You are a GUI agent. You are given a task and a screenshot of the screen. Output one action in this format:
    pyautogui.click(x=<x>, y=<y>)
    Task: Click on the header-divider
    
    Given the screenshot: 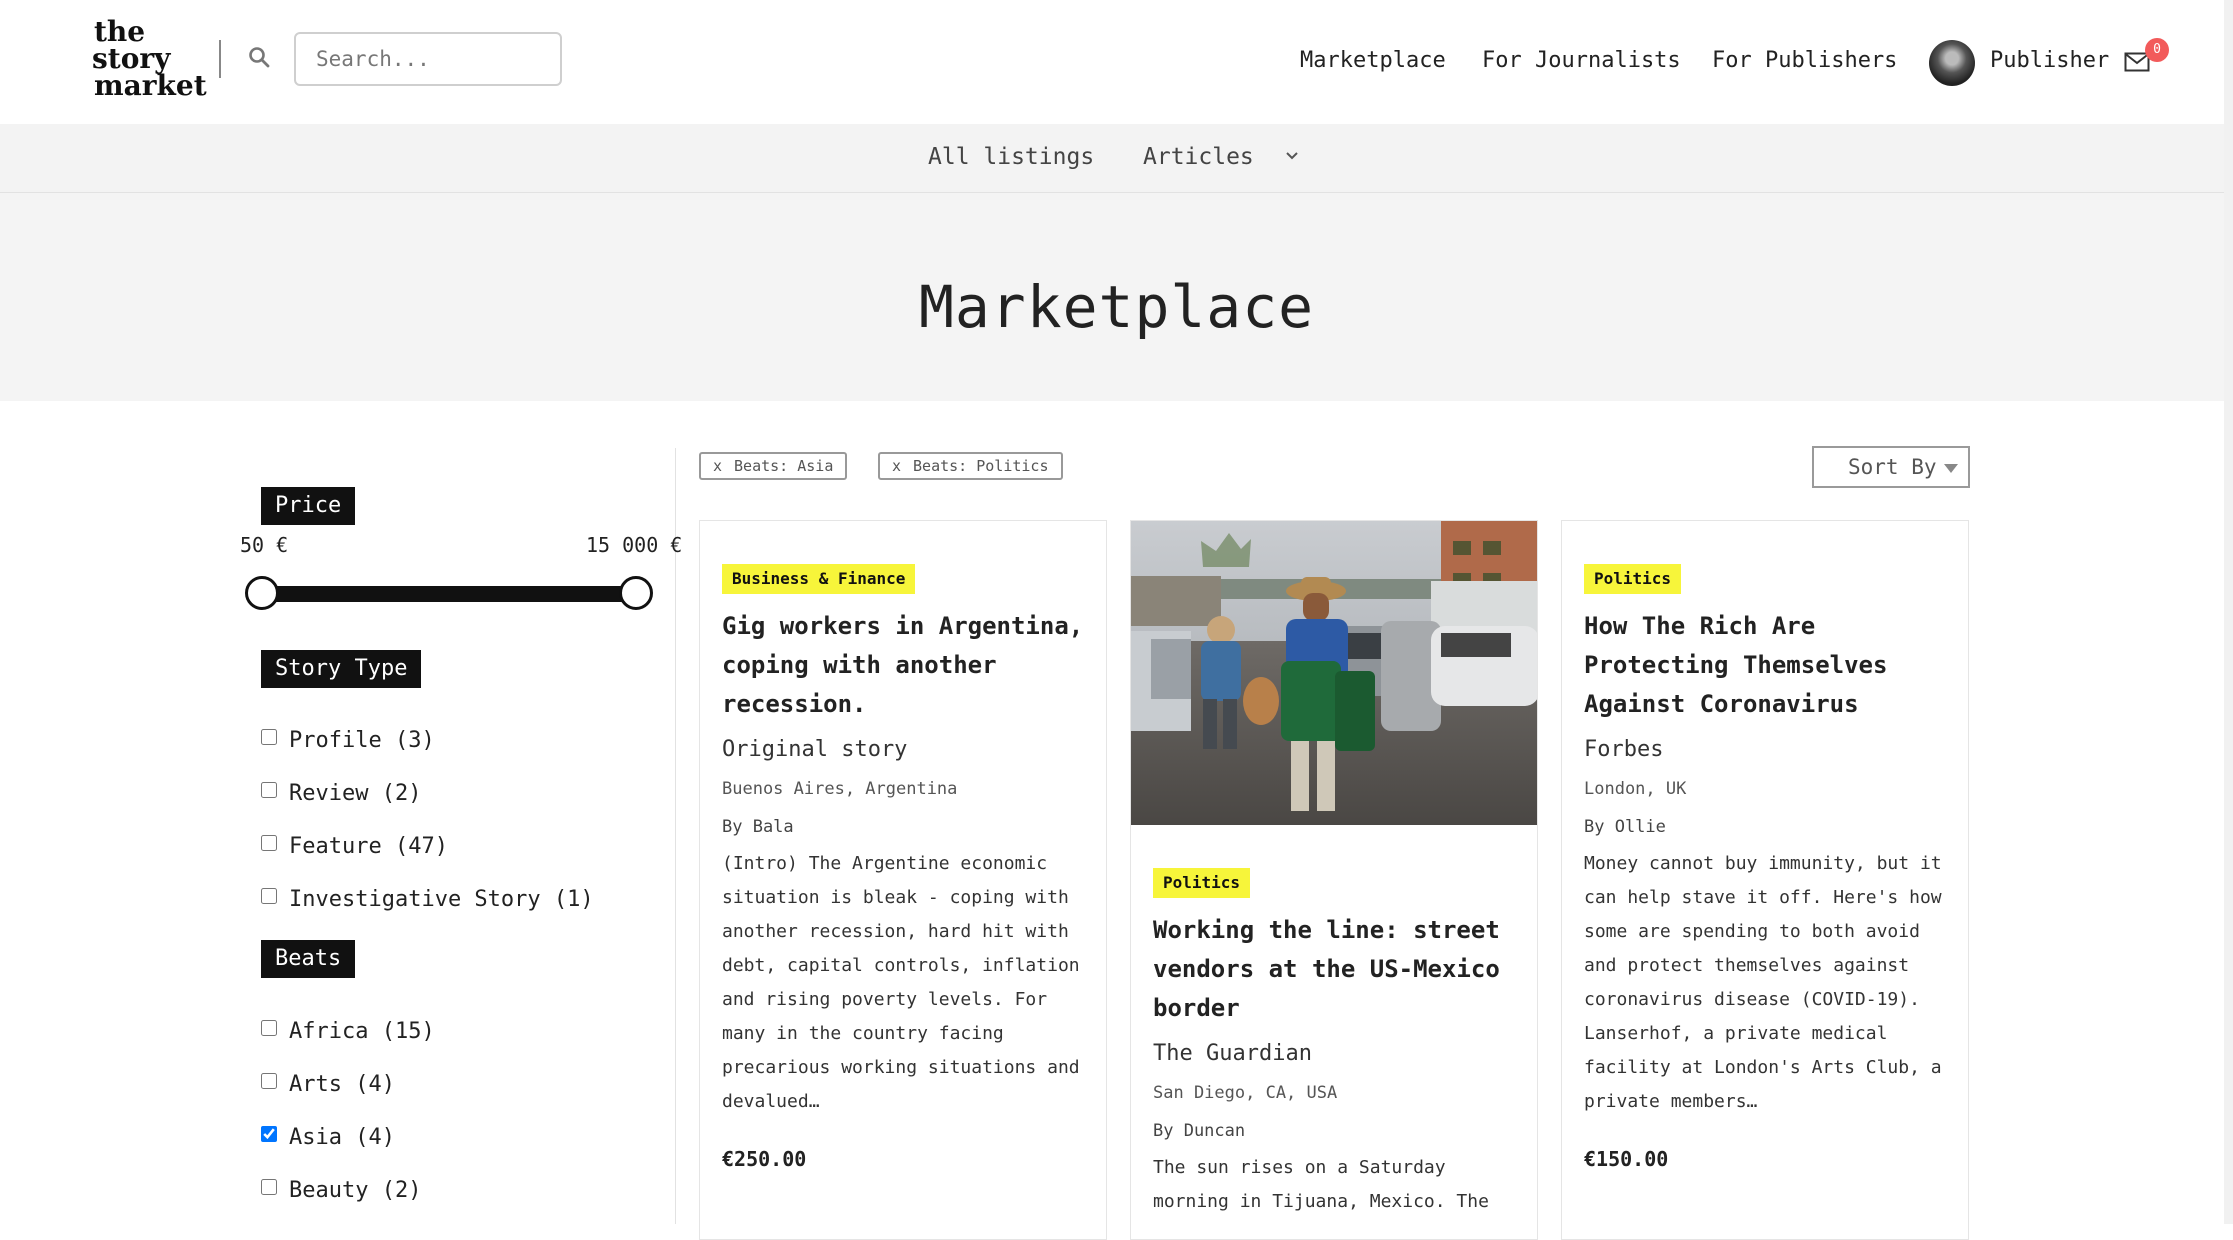 What is the action you would take?
    pyautogui.click(x=220, y=59)
    